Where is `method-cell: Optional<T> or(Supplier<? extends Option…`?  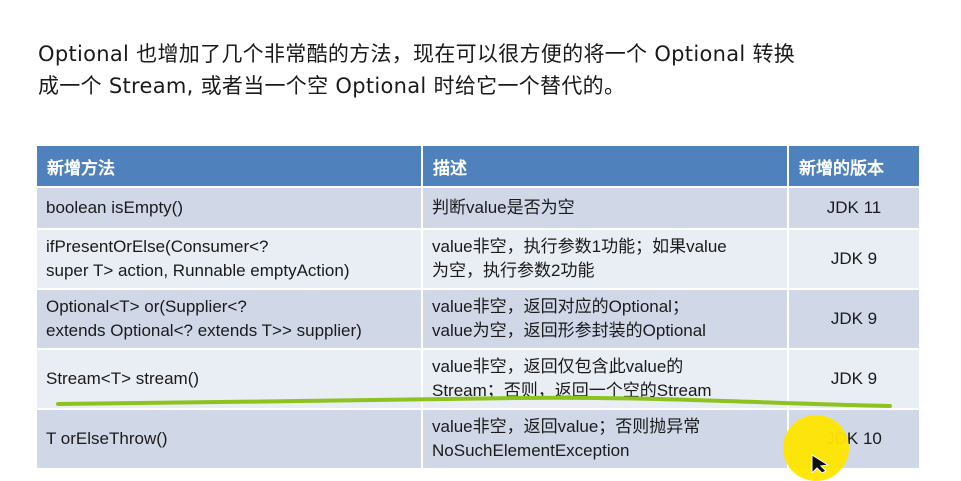
method-cell: Optional<T> or(Supplier<? extends Option… is located at coordinates (230, 318).